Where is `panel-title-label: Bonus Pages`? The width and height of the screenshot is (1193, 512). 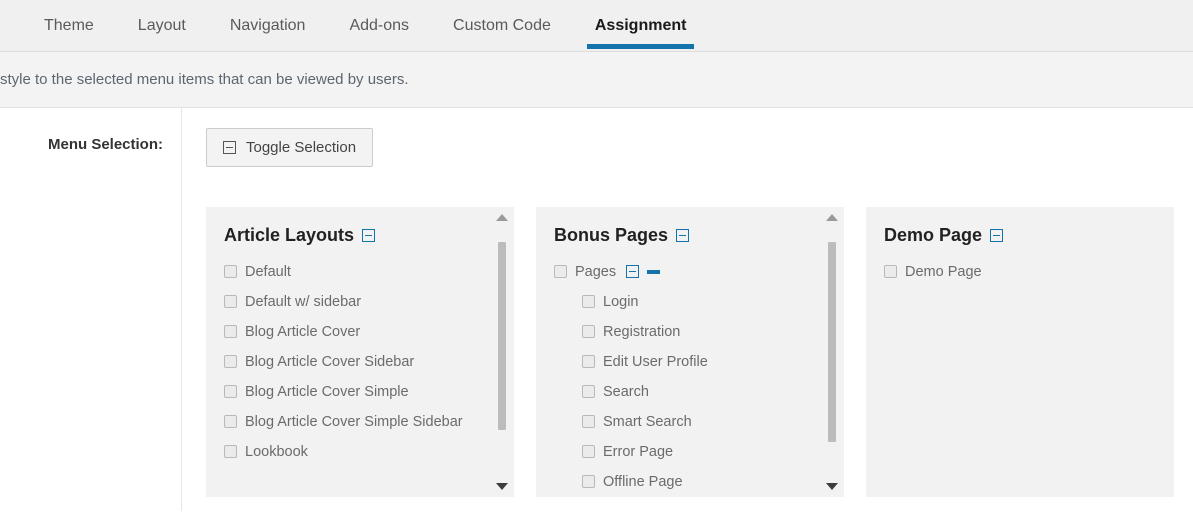 panel-title-label: Bonus Pages is located at coordinates (611, 235).